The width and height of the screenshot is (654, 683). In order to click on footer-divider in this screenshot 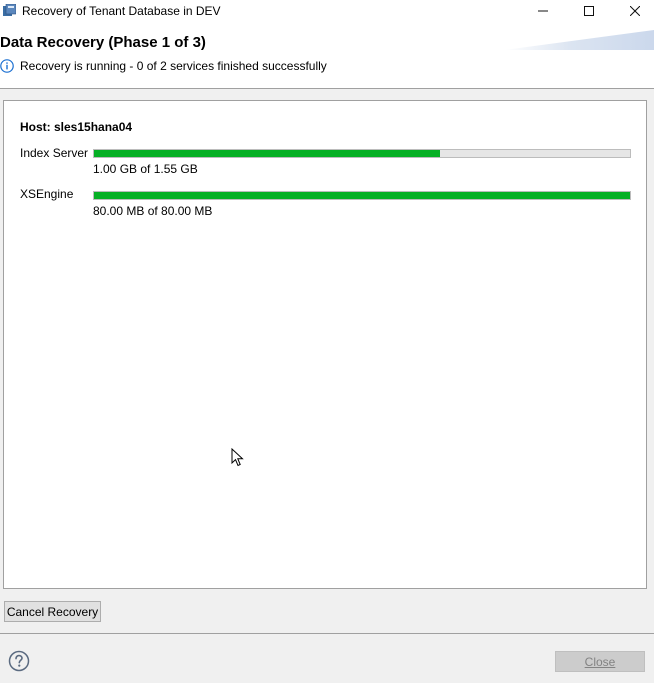, I will do `click(327, 633)`.